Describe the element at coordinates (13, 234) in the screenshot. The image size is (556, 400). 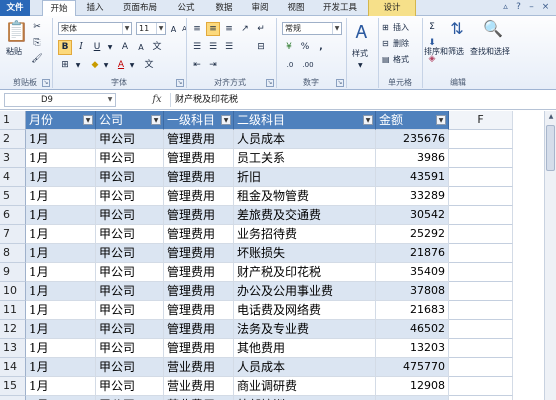
I see `row-header: 7` at that location.